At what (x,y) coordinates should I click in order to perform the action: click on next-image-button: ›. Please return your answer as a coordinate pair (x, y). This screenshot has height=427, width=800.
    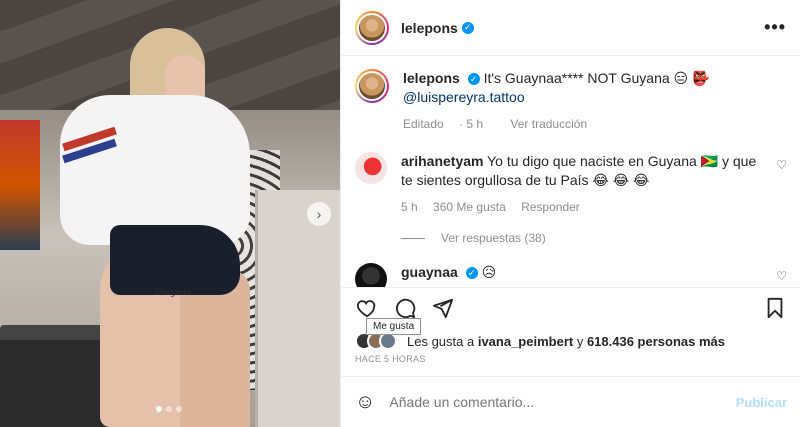
    Looking at the image, I should click on (319, 214).